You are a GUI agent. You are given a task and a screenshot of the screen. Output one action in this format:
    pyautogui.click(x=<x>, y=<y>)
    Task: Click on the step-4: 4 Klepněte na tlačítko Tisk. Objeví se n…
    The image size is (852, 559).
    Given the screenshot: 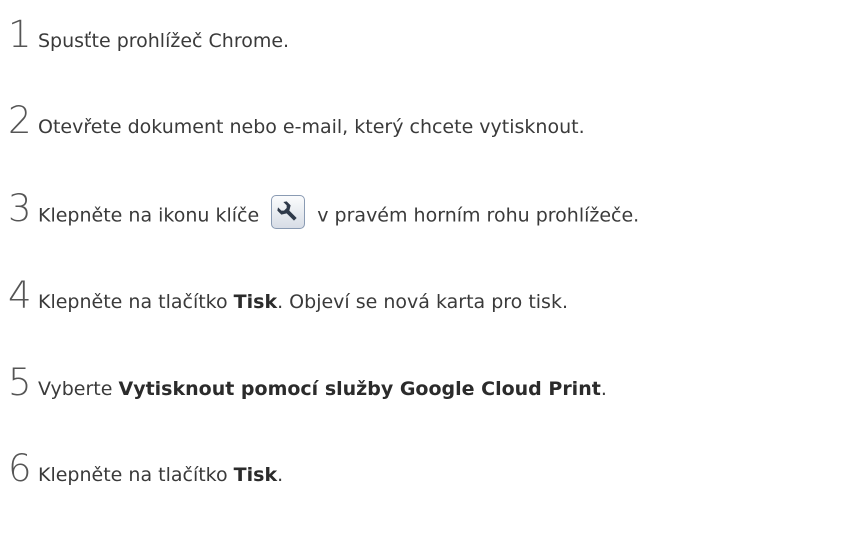 What is the action you would take?
    pyautogui.click(x=288, y=295)
    